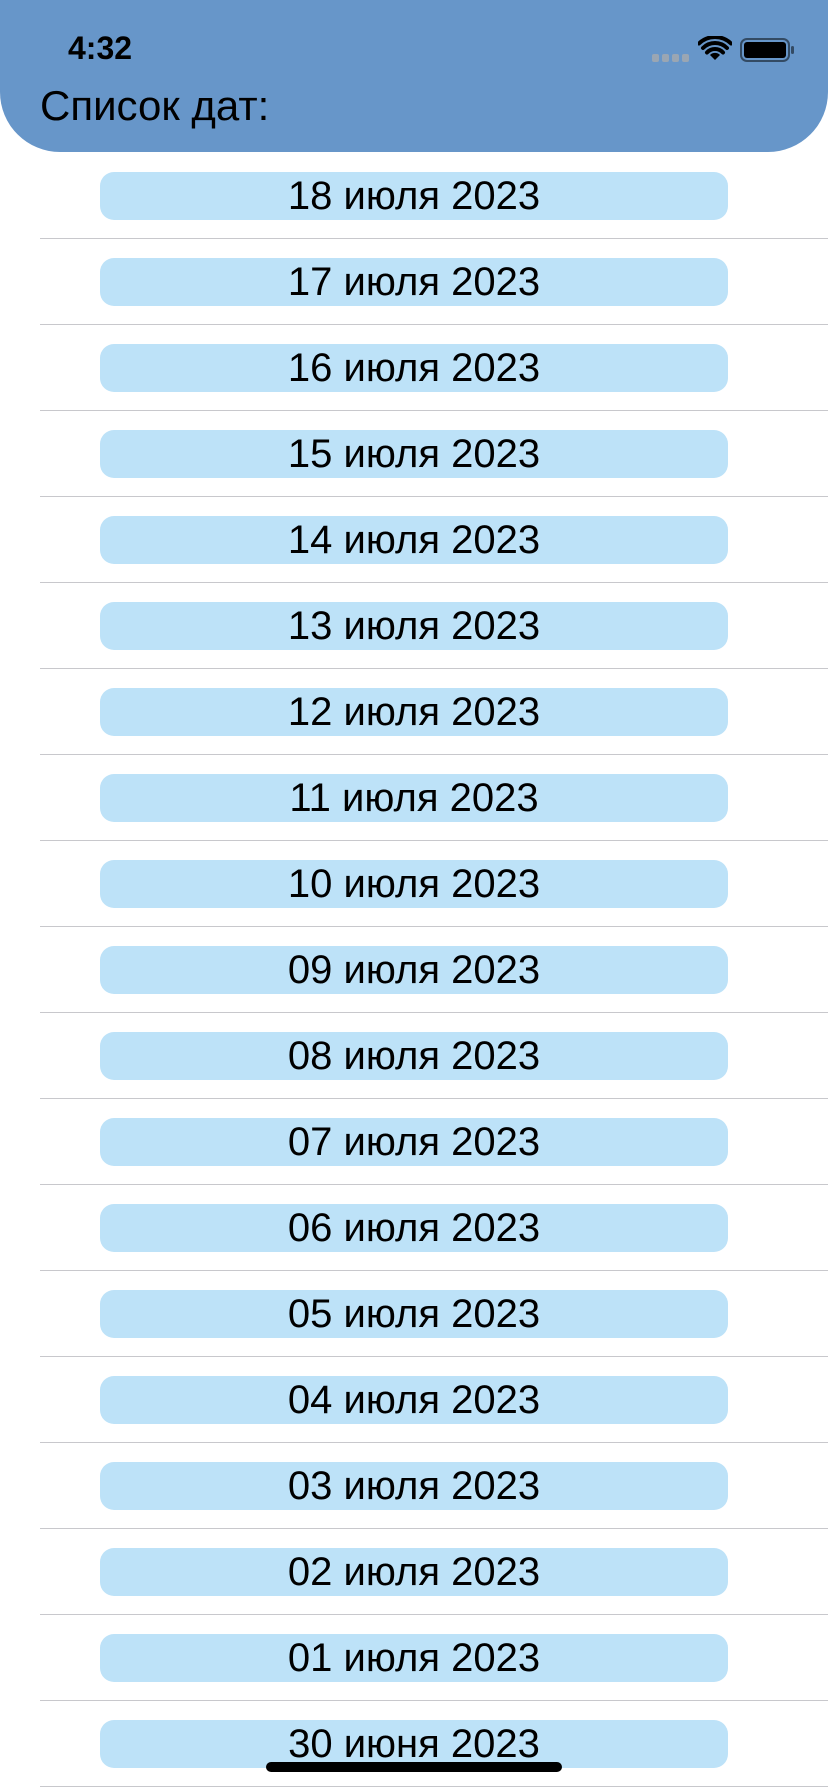  Describe the element at coordinates (155, 105) in the screenshot. I see `page-title: Список дат:` at that location.